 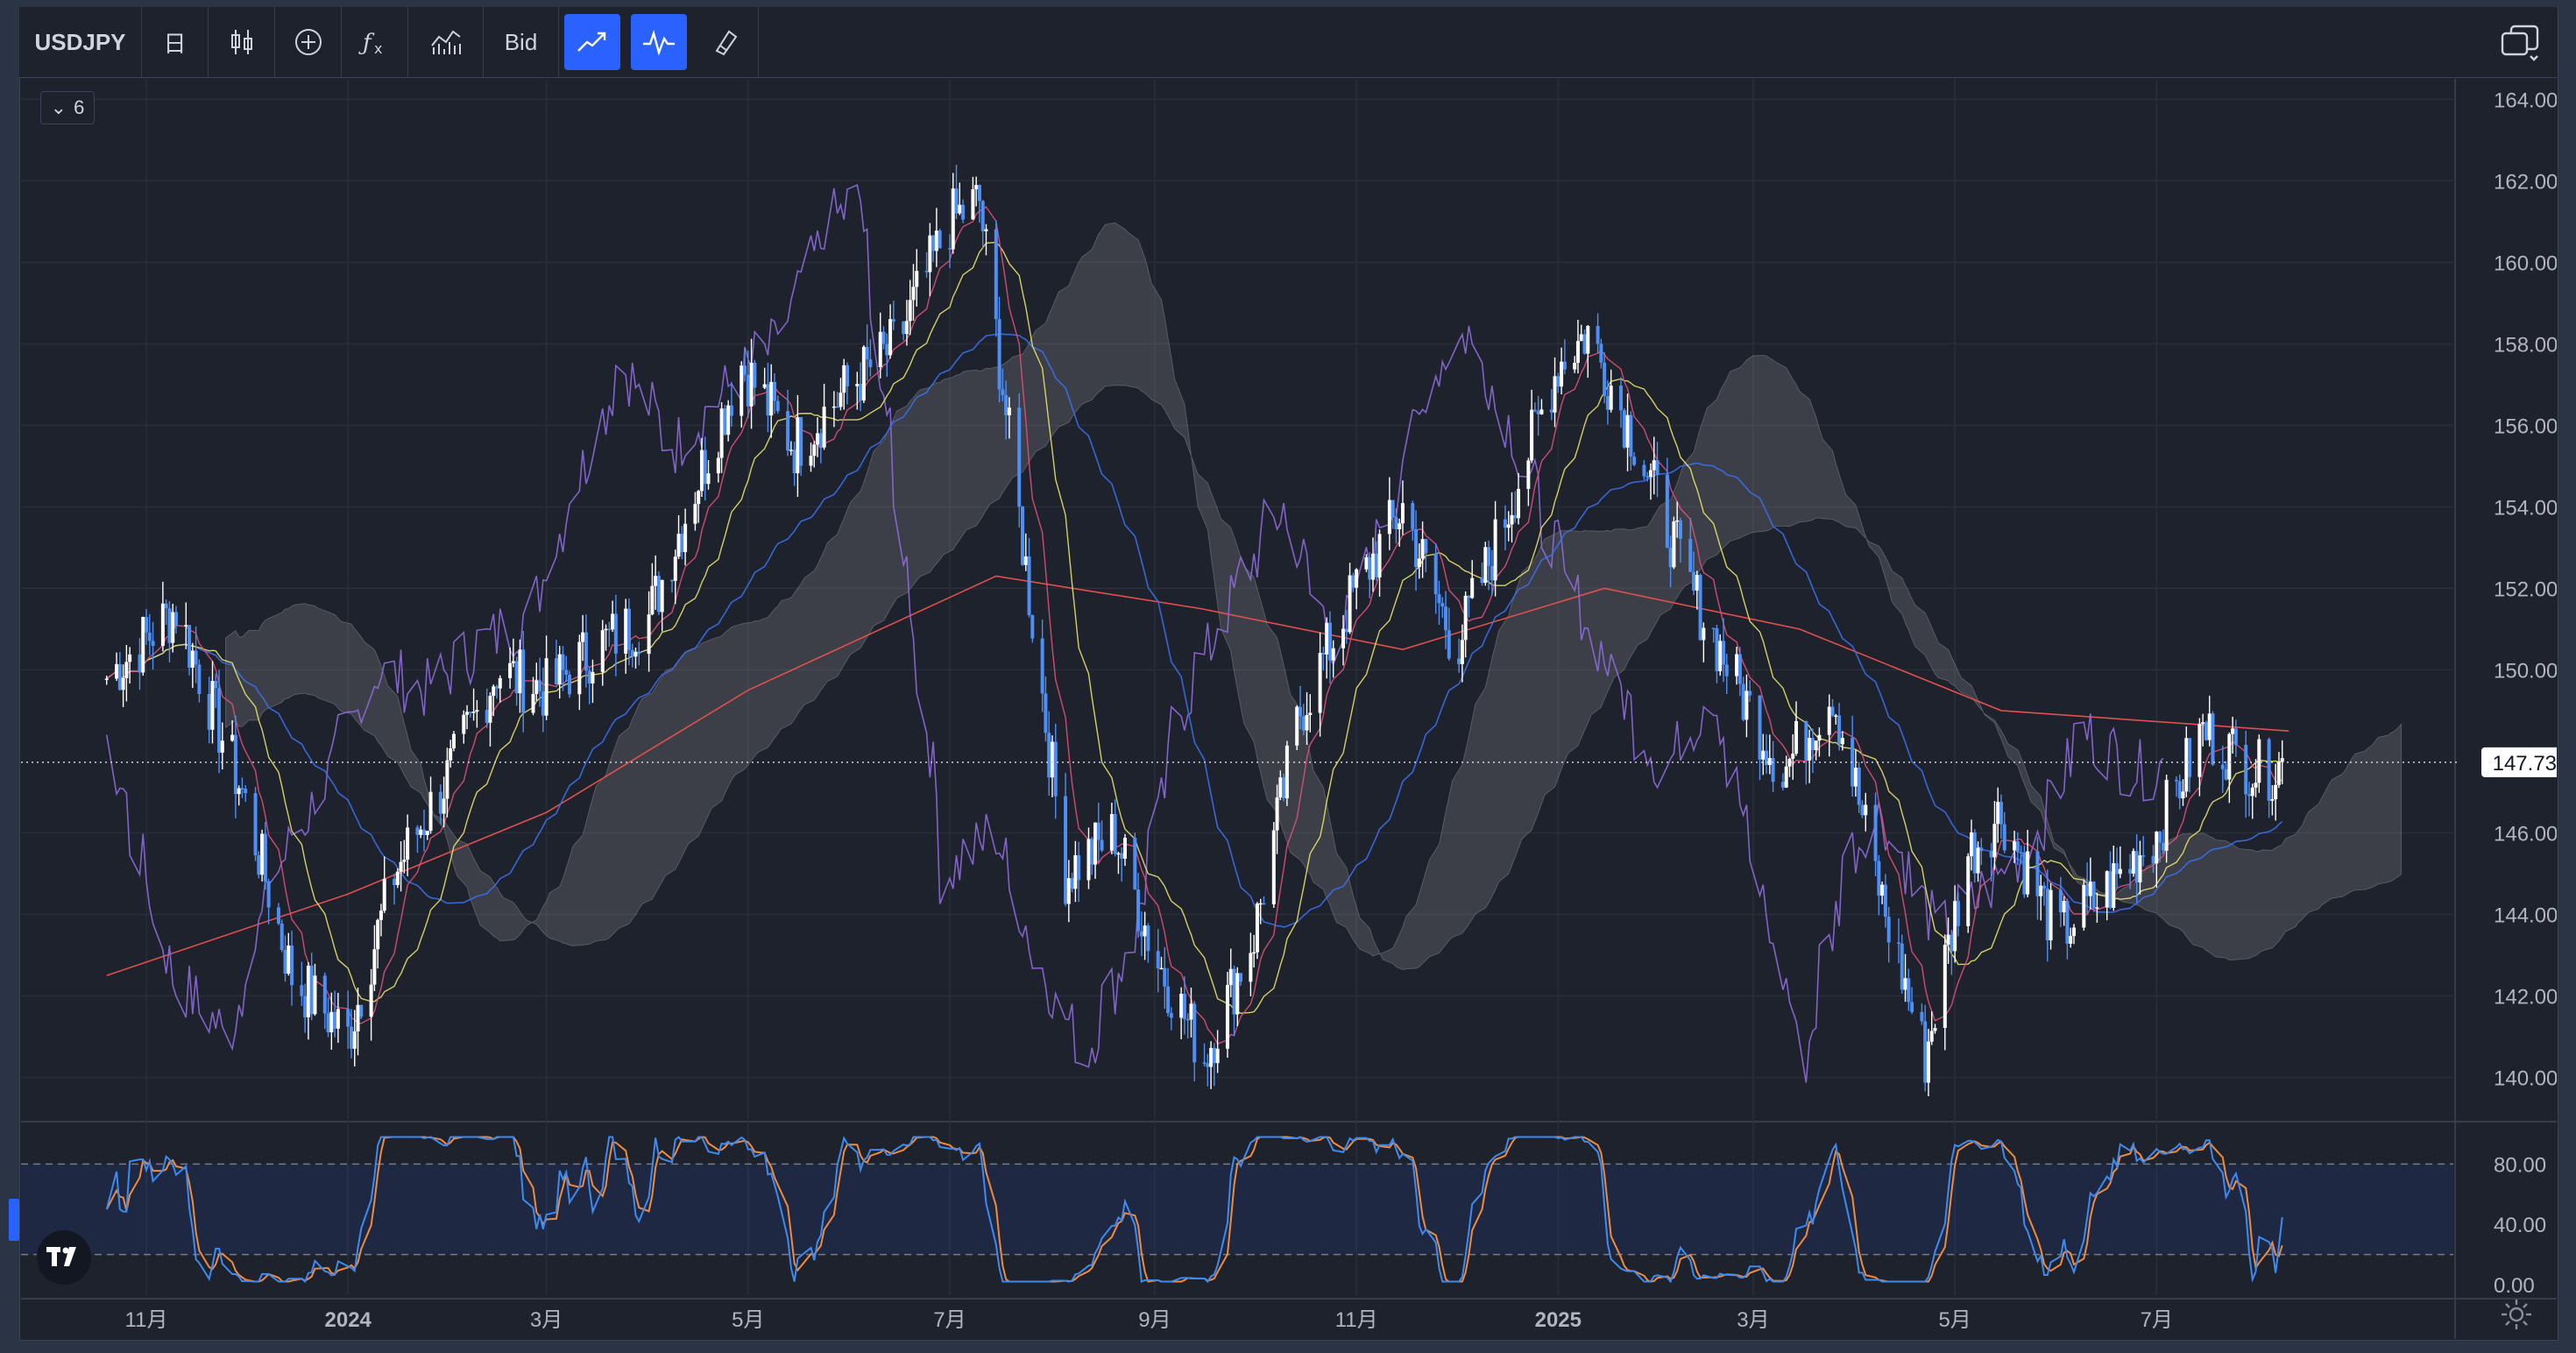 I want to click on brush-tool-button, so click(x=725, y=42).